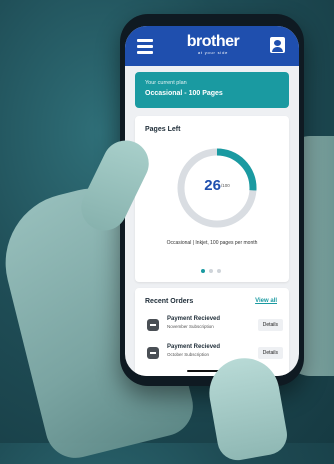 The width and height of the screenshot is (334, 464). Describe the element at coordinates (184, 93) in the screenshot. I see `plan-name: Occasional - 100 Pages` at that location.